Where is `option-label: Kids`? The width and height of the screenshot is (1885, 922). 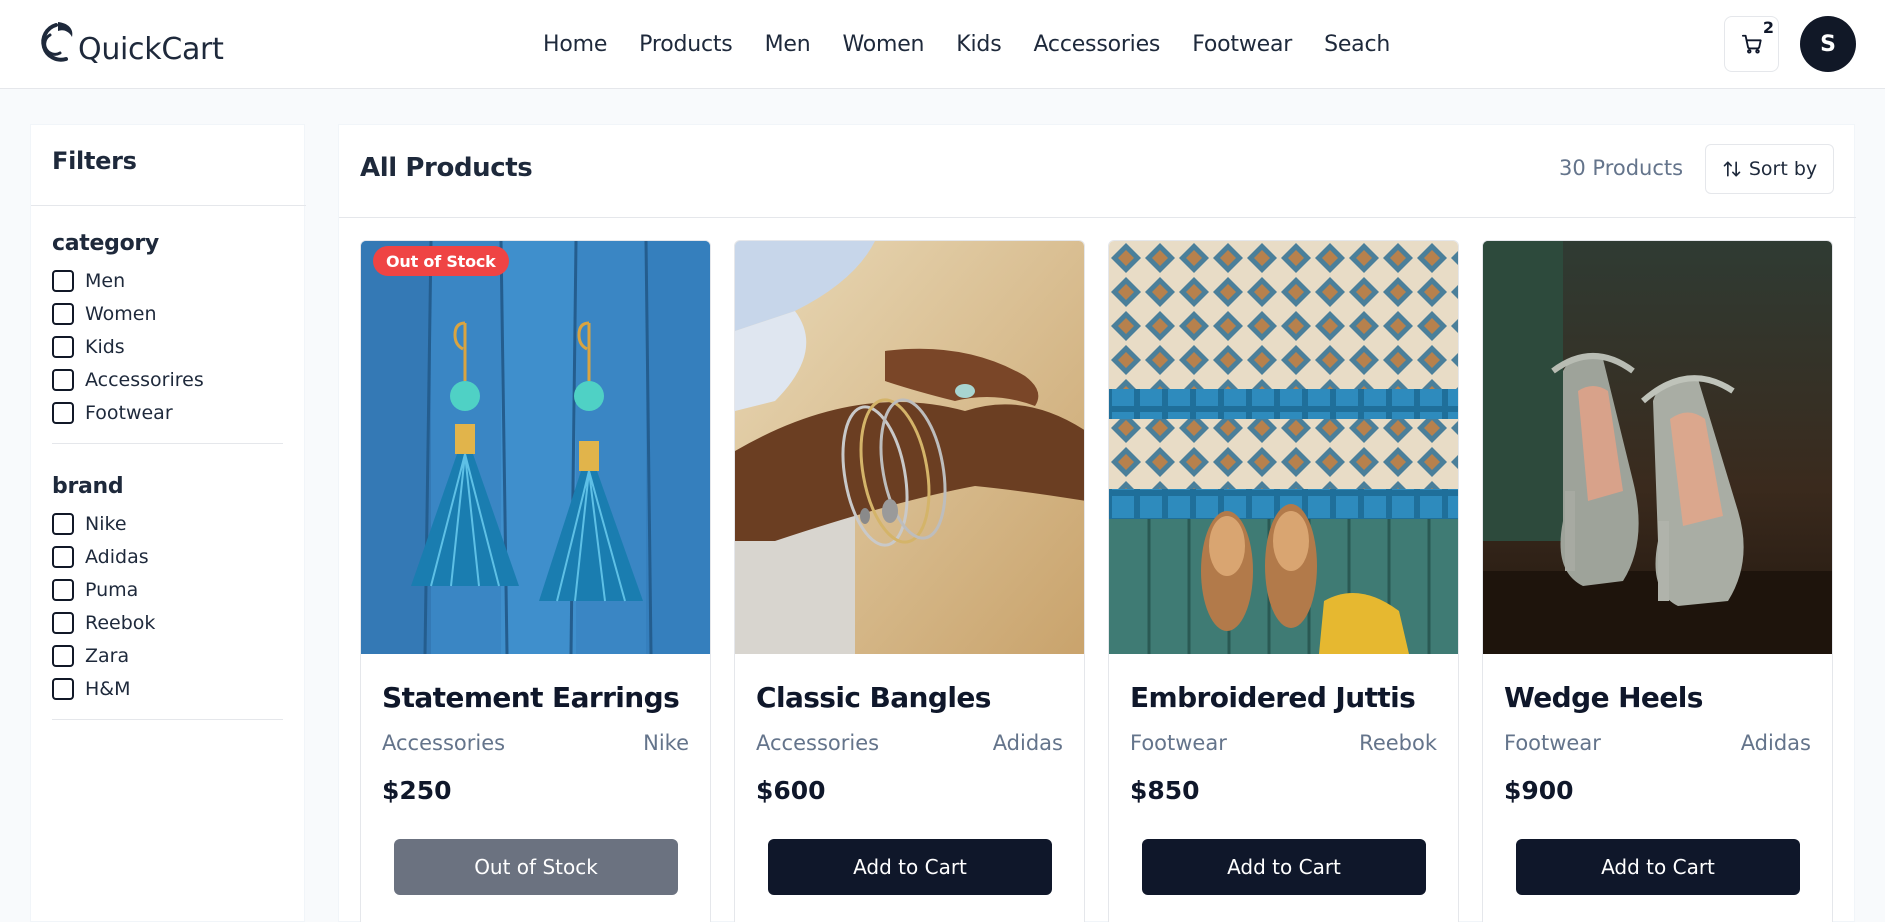 option-label: Kids is located at coordinates (105, 346).